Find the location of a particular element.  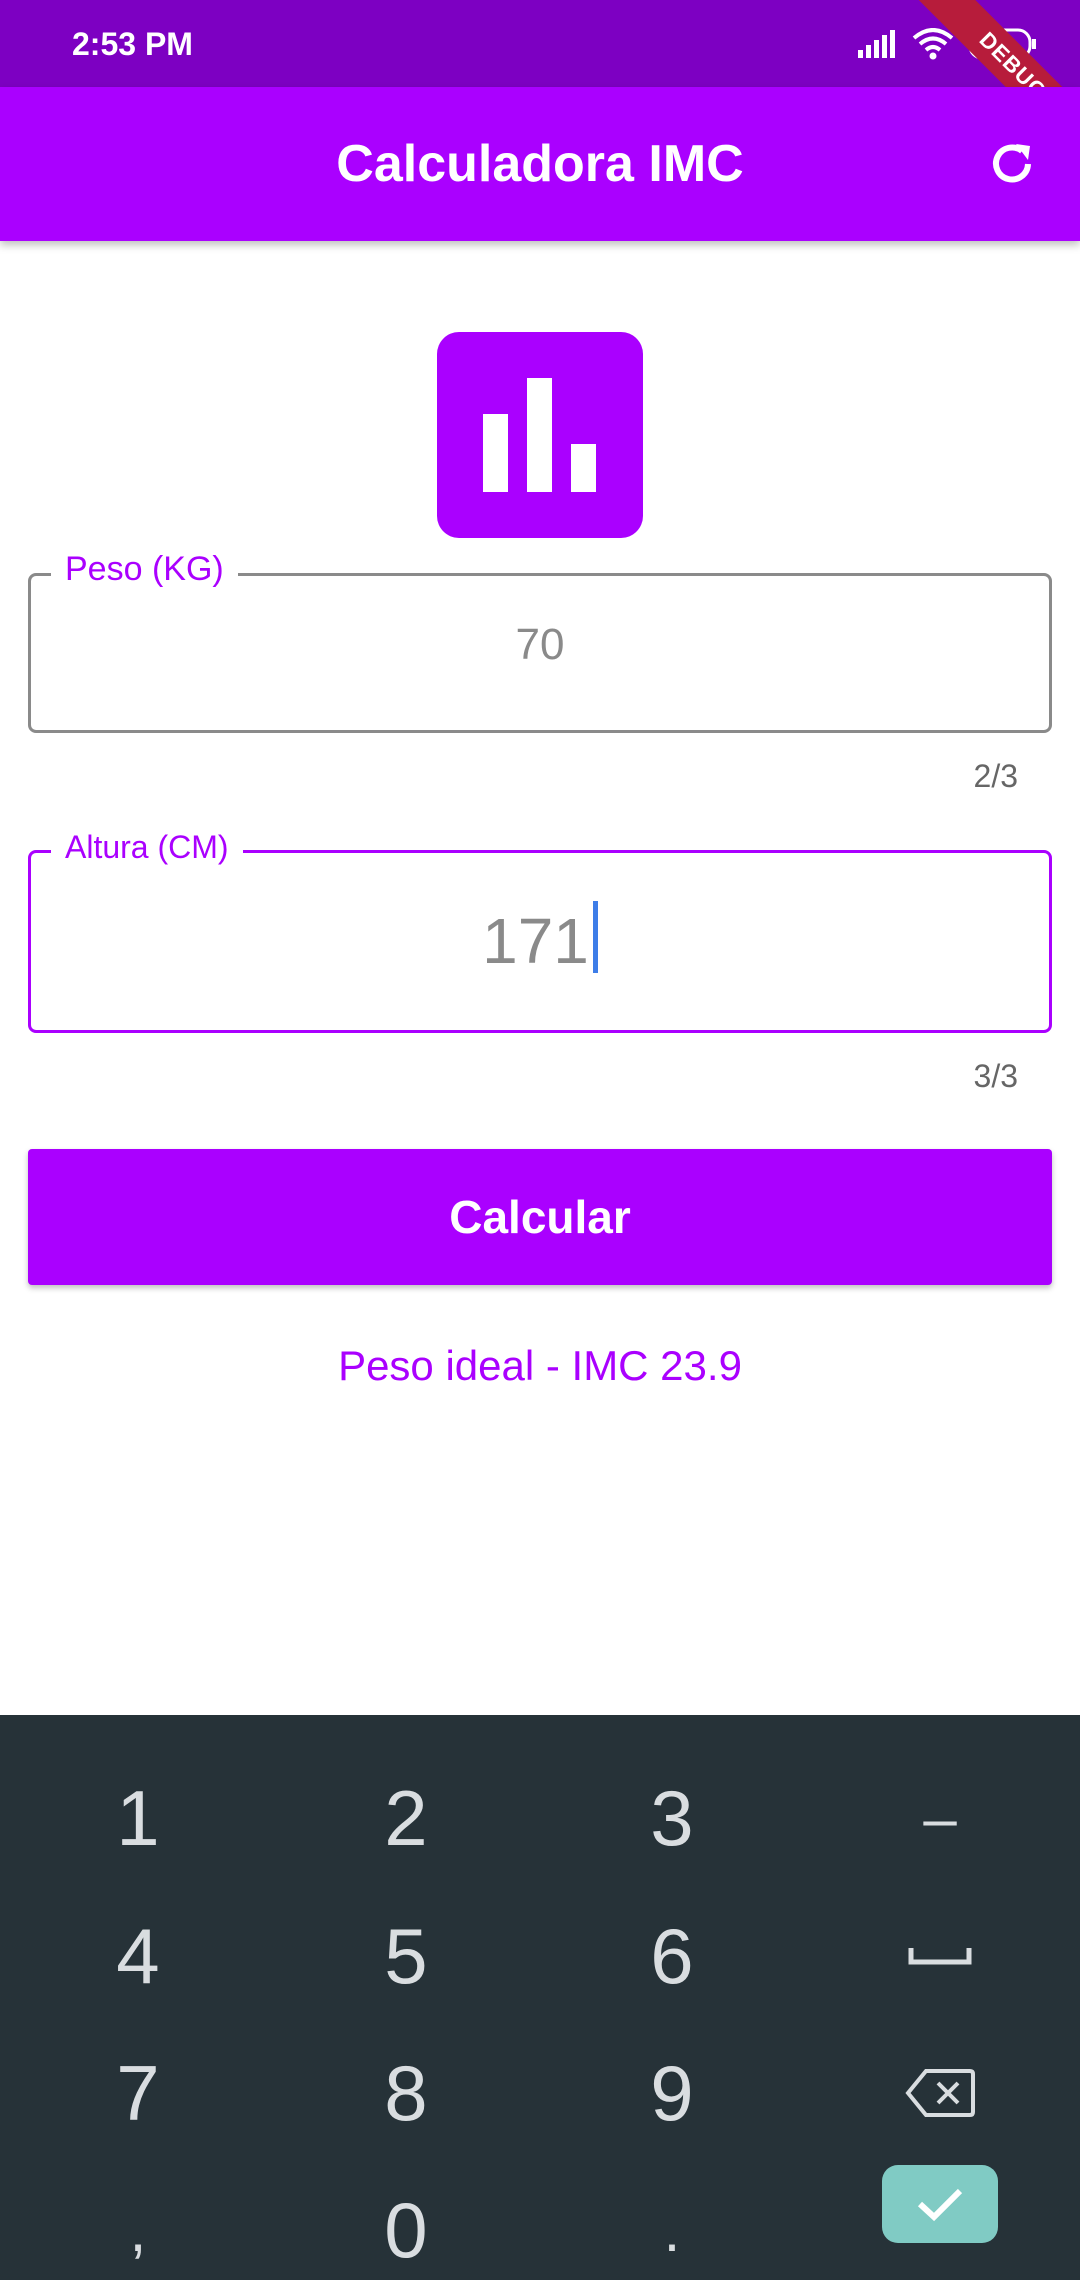

height-field: Altura (CM) 171 is located at coordinates (540, 931).